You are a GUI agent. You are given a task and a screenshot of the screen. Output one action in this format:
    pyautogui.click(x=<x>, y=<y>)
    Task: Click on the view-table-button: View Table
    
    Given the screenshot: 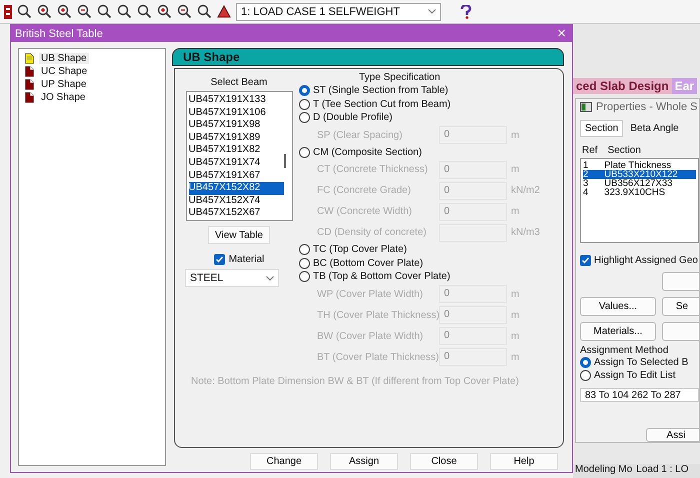 What is the action you would take?
    pyautogui.click(x=239, y=235)
    